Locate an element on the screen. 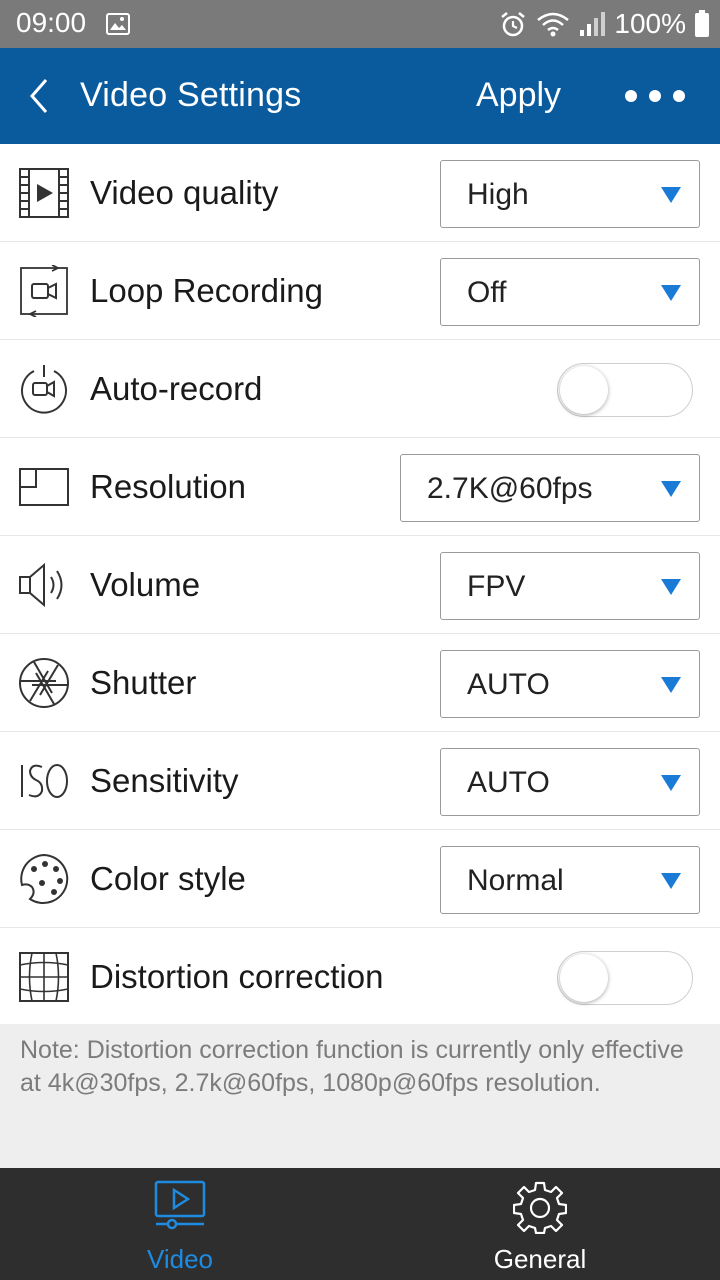 The height and width of the screenshot is (1280, 720). tab-general: General is located at coordinates (540, 1224).